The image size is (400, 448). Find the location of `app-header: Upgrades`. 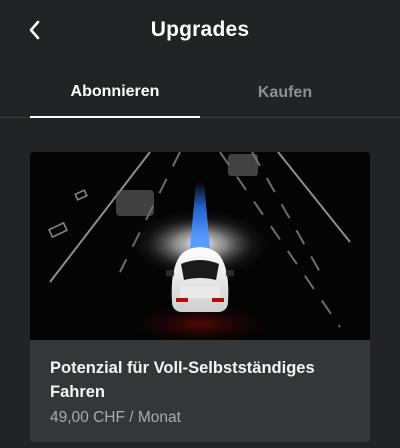

app-header: Upgrades is located at coordinates (200, 30).